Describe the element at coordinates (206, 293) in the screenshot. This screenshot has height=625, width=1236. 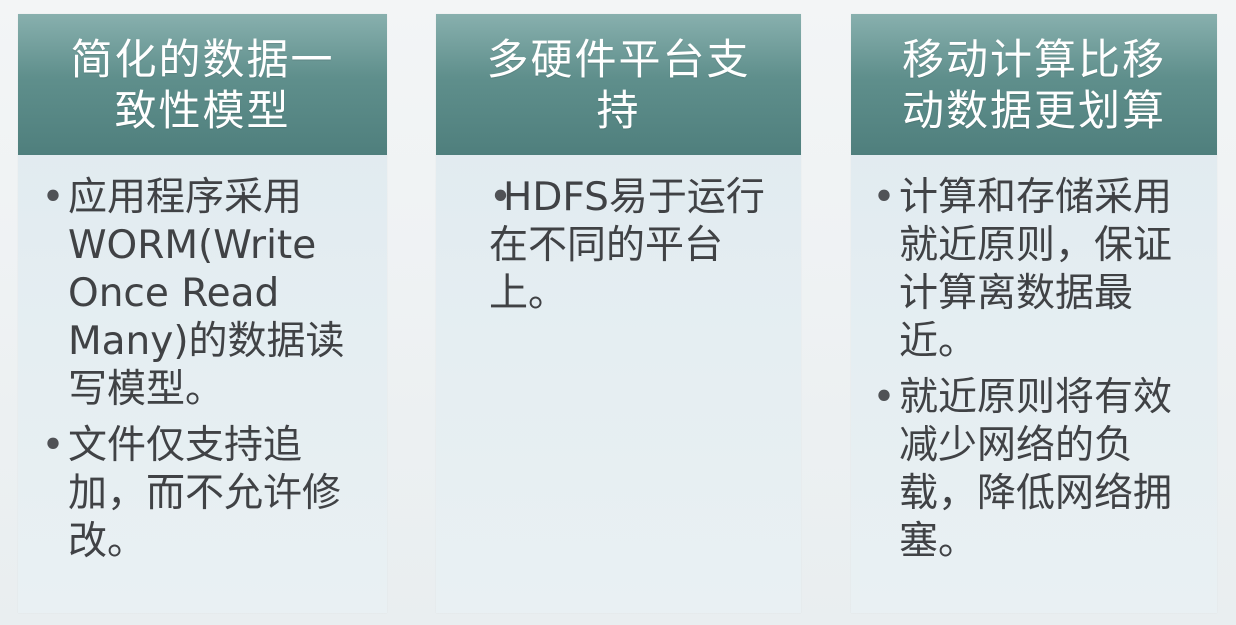
I see `bullet-text: 应用程序采用WORM(Write Once Read Many)的数据读写模型。` at that location.